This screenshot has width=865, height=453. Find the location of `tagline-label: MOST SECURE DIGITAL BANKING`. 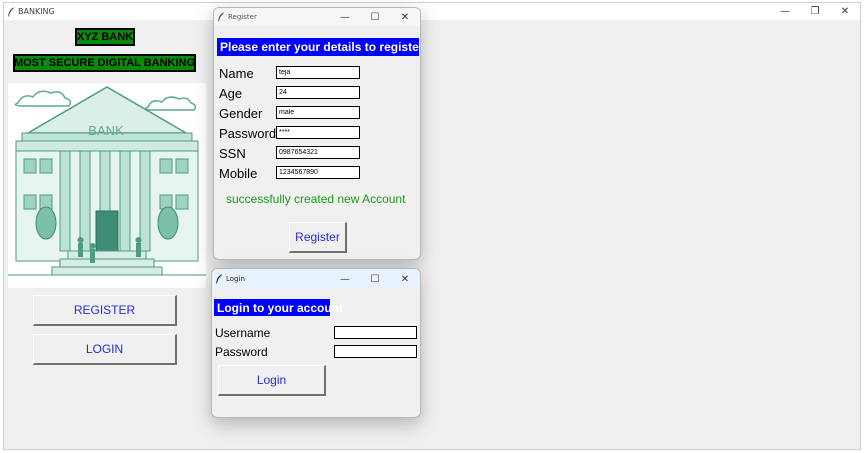

tagline-label: MOST SECURE DIGITAL BANKING is located at coordinates (104, 63).